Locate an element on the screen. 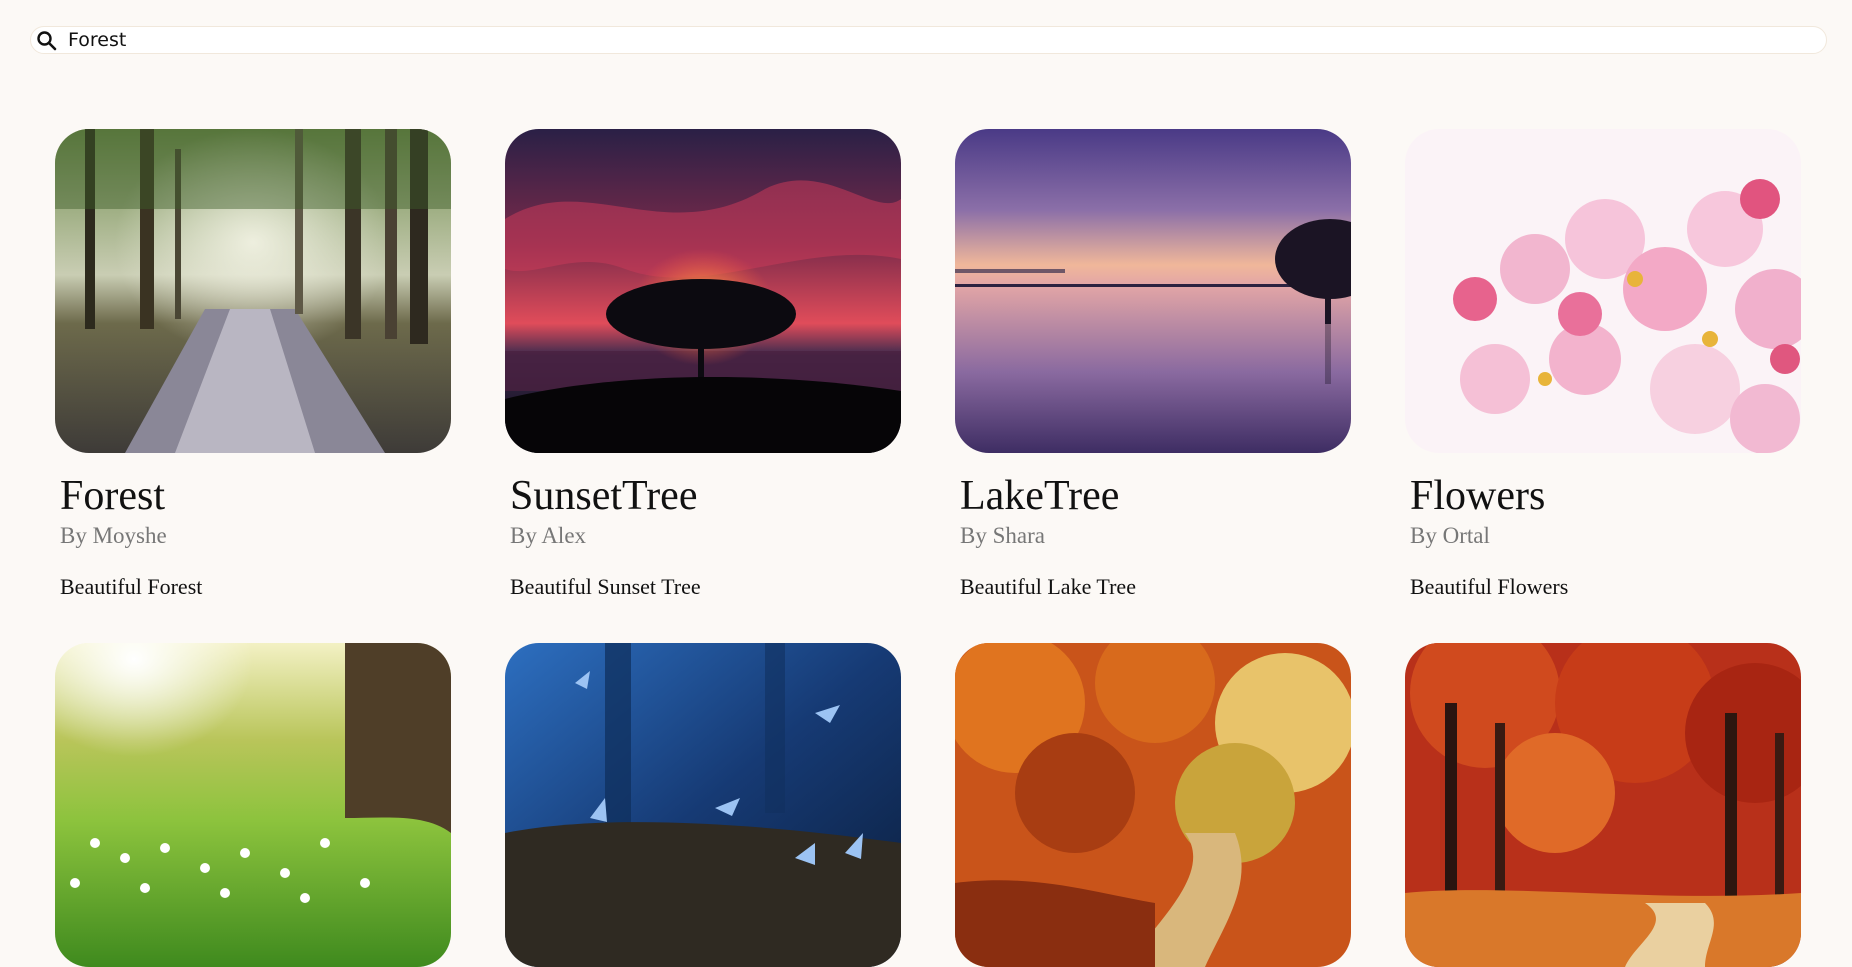 This screenshot has width=1852, height=967. sunset-tree-image is located at coordinates (703, 291).